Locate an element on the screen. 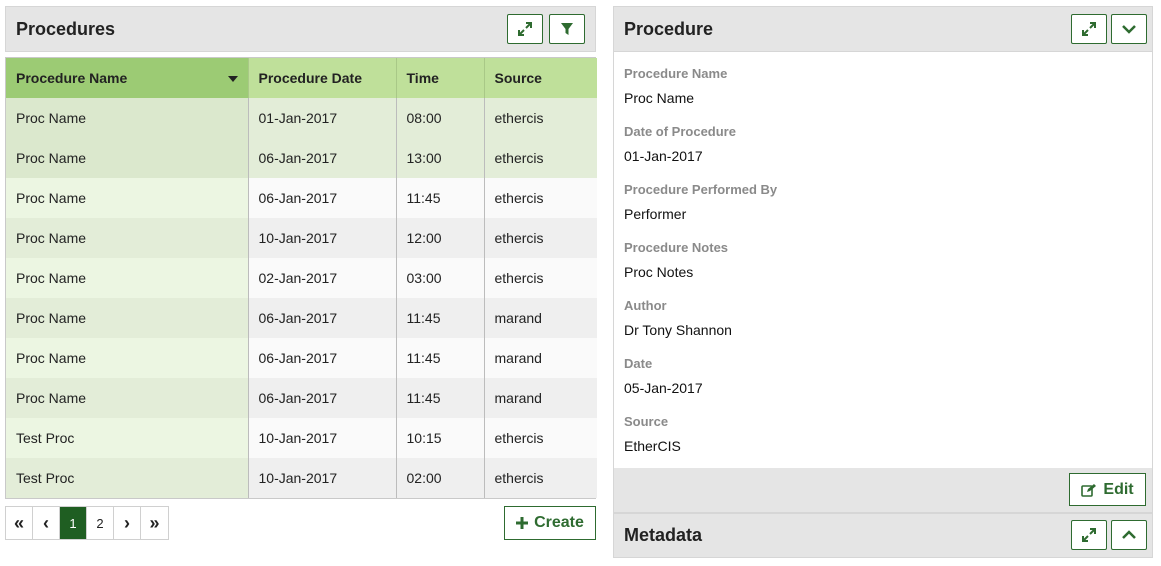  cell-time: 02:00 is located at coordinates (440, 478).